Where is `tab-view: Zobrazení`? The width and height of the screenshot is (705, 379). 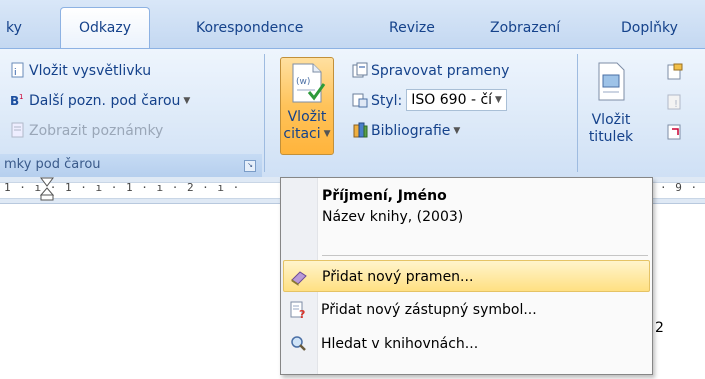 tab-view: Zobrazení is located at coordinates (525, 29).